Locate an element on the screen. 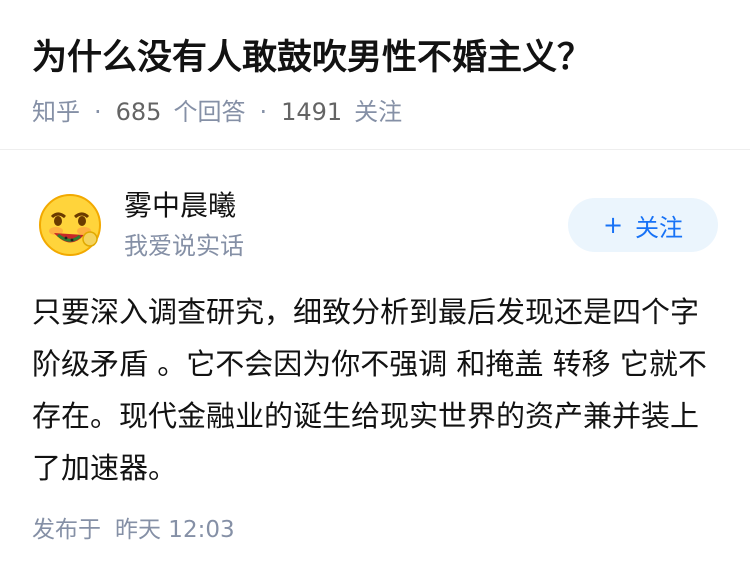 The height and width of the screenshot is (582, 750). source-label: 知乎 is located at coordinates (56, 112).